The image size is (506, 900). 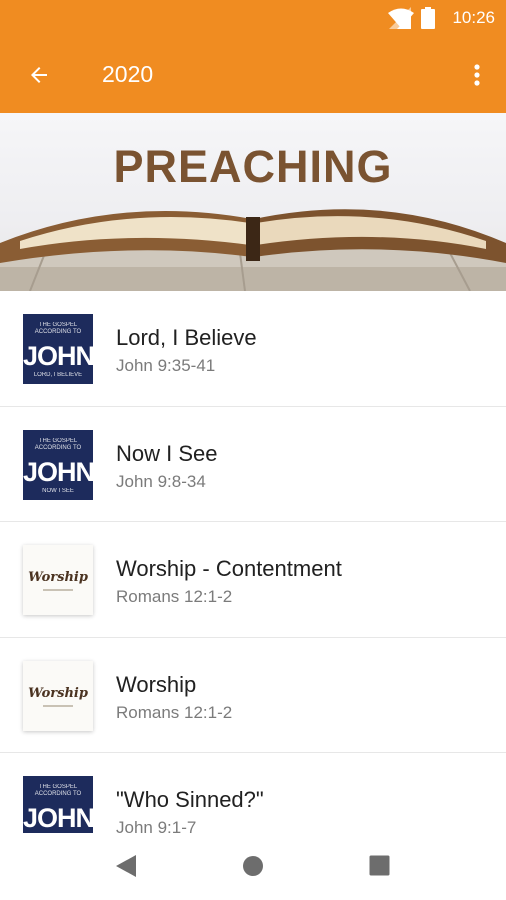 What do you see at coordinates (126, 866) in the screenshot?
I see `nav-back-icon` at bounding box center [126, 866].